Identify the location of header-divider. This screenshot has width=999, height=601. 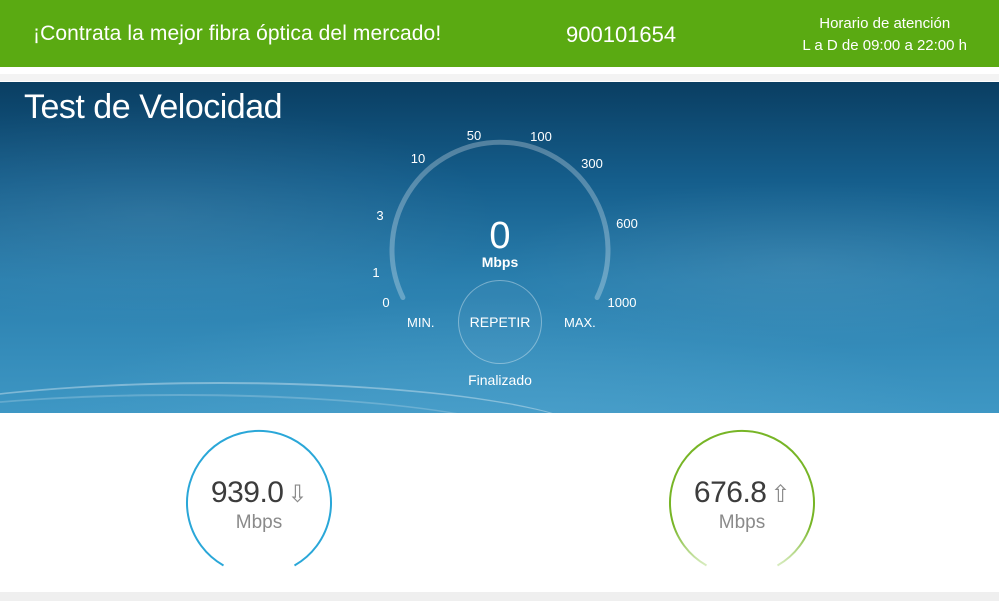
(499, 74).